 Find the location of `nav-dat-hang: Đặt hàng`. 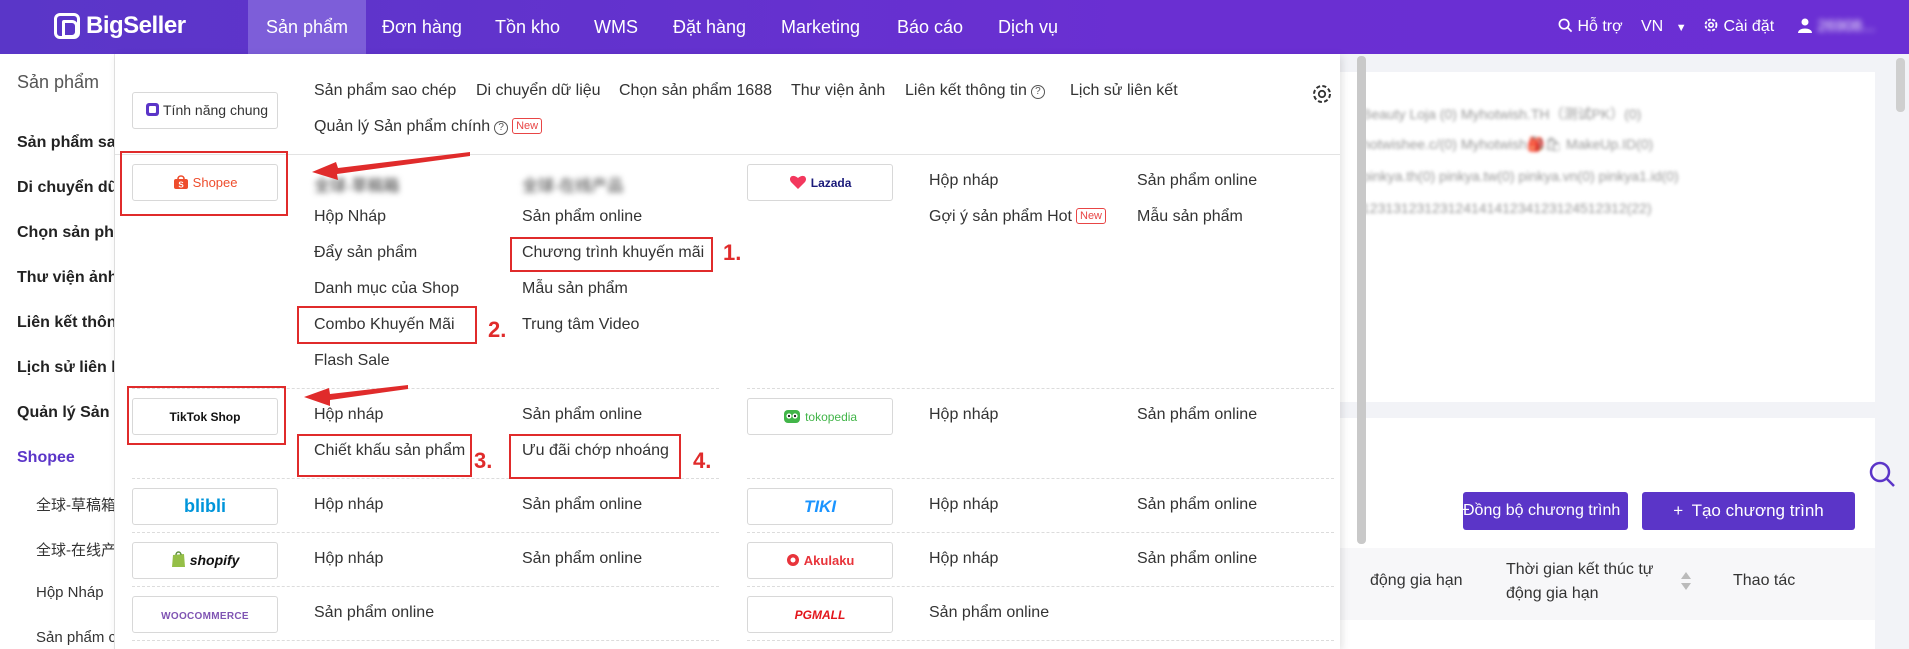

nav-dat-hang: Đặt hàng is located at coordinates (709, 27).